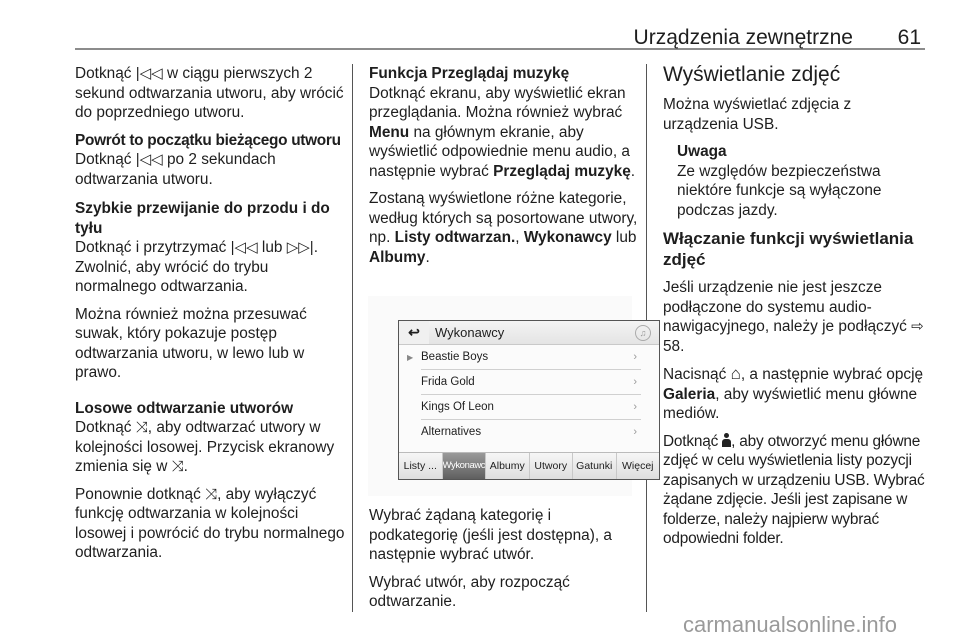  Describe the element at coordinates (410, 357) in the screenshot. I see `now-playing-icon: ▶` at that location.